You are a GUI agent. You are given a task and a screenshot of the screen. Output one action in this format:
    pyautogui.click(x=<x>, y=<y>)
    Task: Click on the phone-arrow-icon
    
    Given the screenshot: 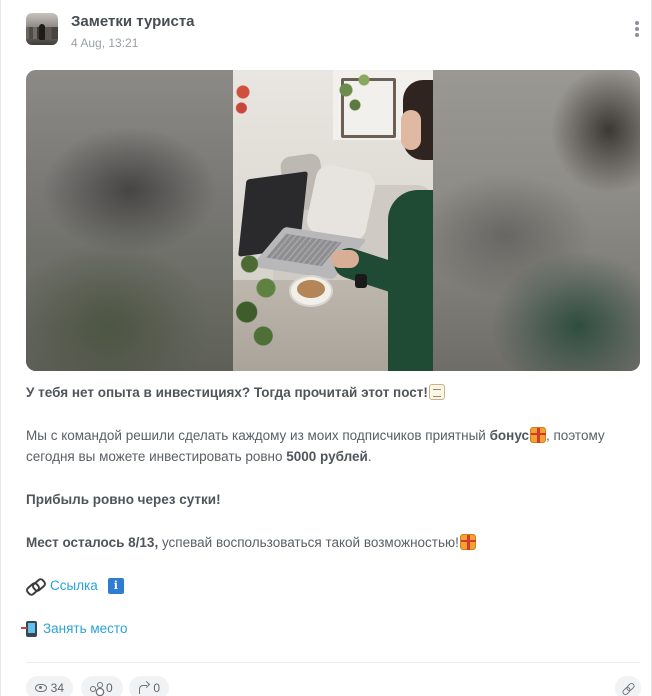 What is the action you would take?
    pyautogui.click(x=29, y=628)
    